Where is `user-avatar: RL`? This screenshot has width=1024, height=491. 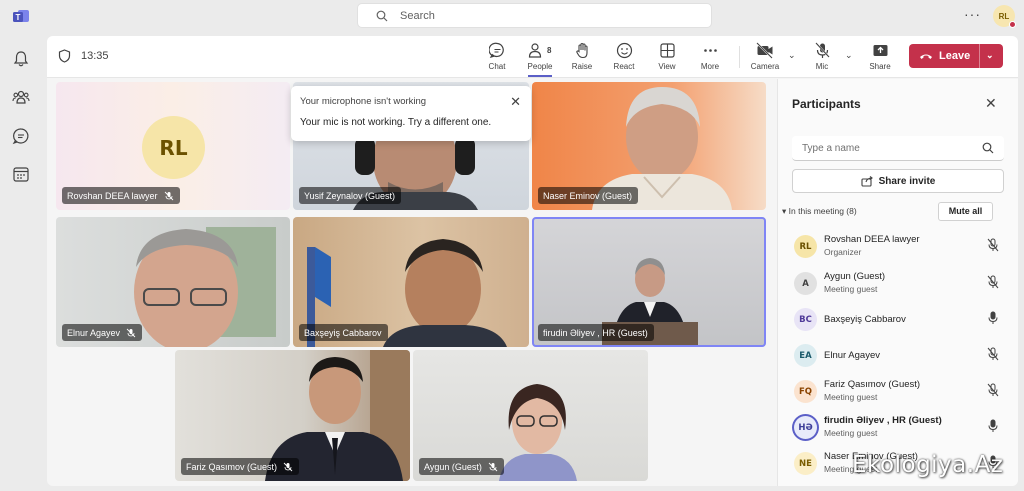
user-avatar: RL is located at coordinates (1004, 16).